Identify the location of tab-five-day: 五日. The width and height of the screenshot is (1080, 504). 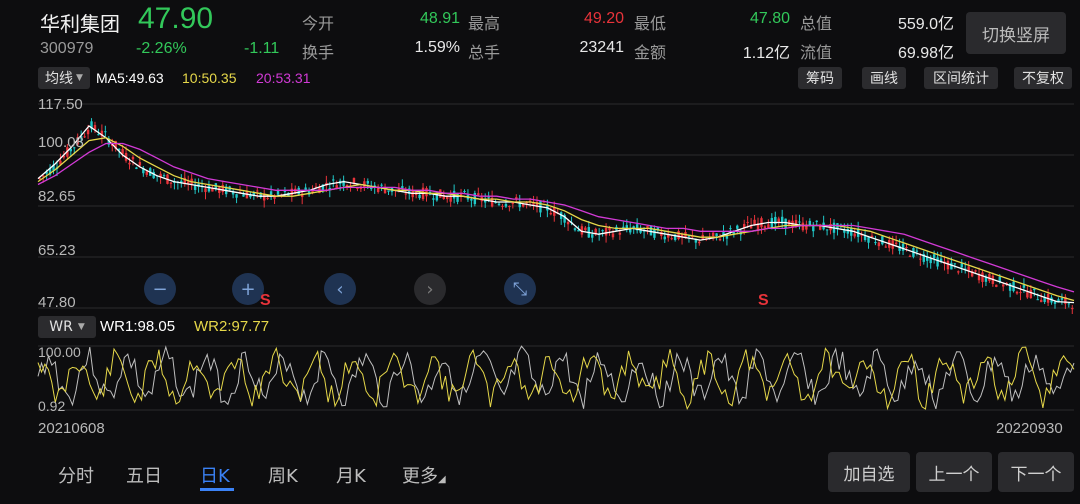
(144, 475).